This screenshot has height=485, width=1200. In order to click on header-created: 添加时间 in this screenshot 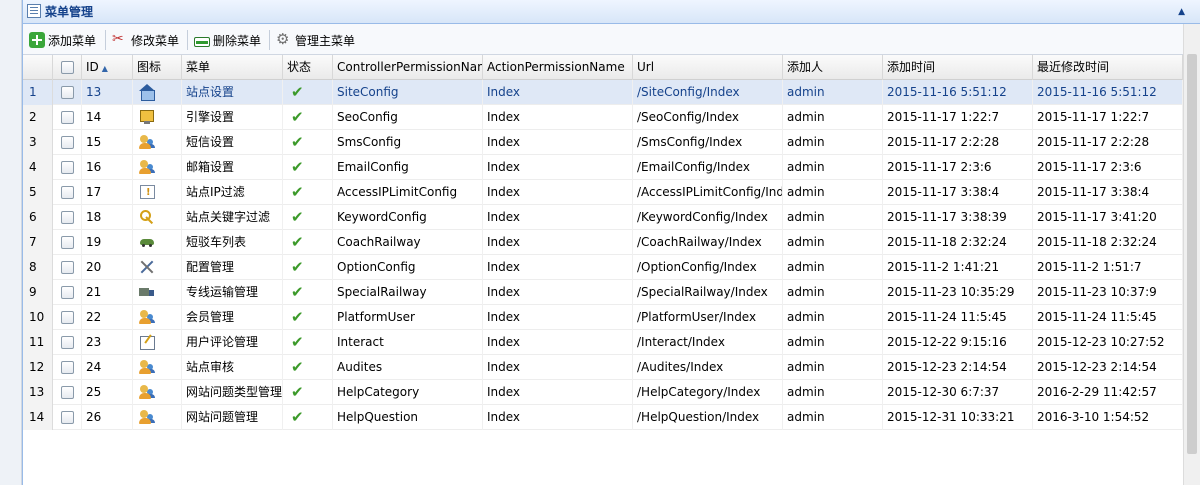, I will do `click(958, 67)`.